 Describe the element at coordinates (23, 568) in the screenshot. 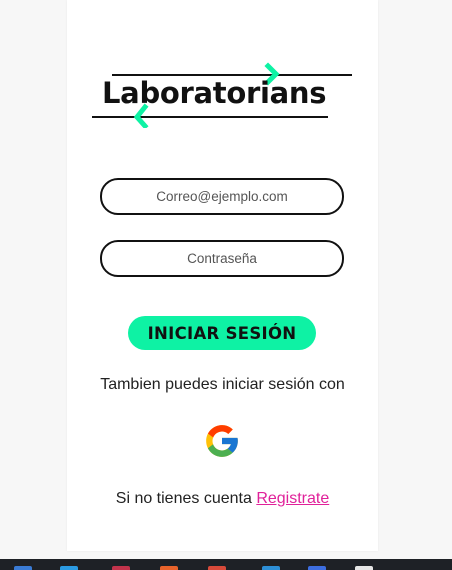

I see `start-icon` at that location.